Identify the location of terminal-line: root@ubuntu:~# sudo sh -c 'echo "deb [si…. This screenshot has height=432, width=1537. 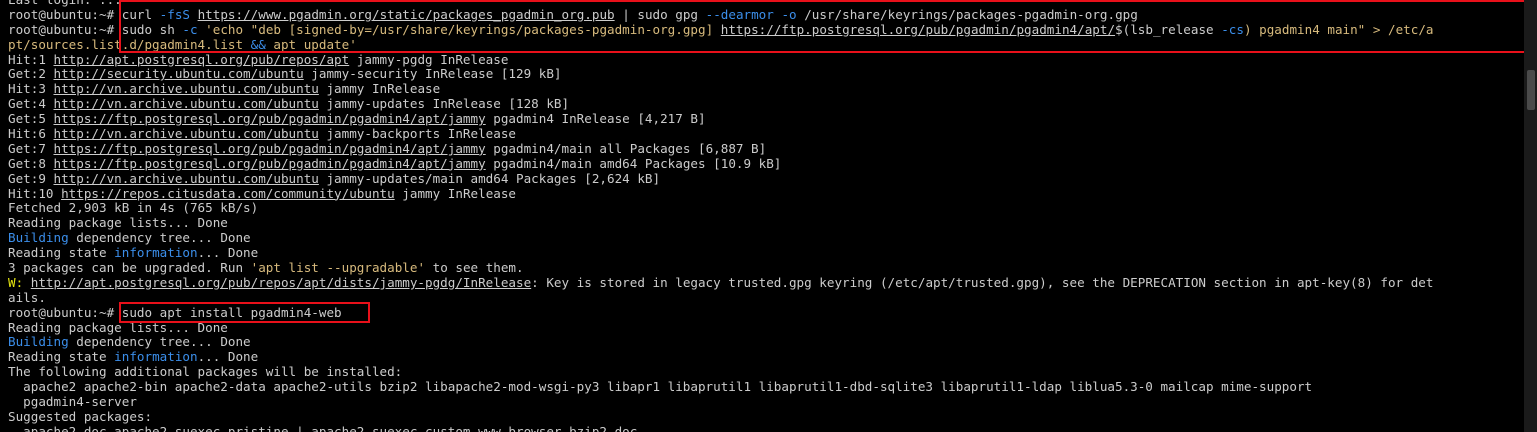
(765, 29).